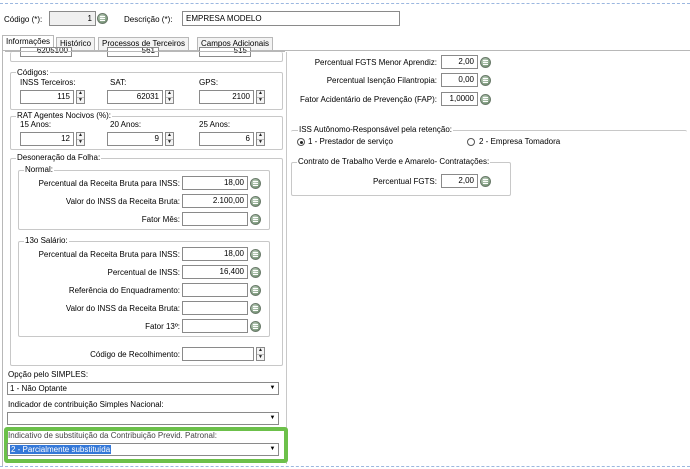 This screenshot has height=469, width=690. Describe the element at coordinates (255, 201) in the screenshot. I see `normal-valor-inss-calc-icon` at that location.